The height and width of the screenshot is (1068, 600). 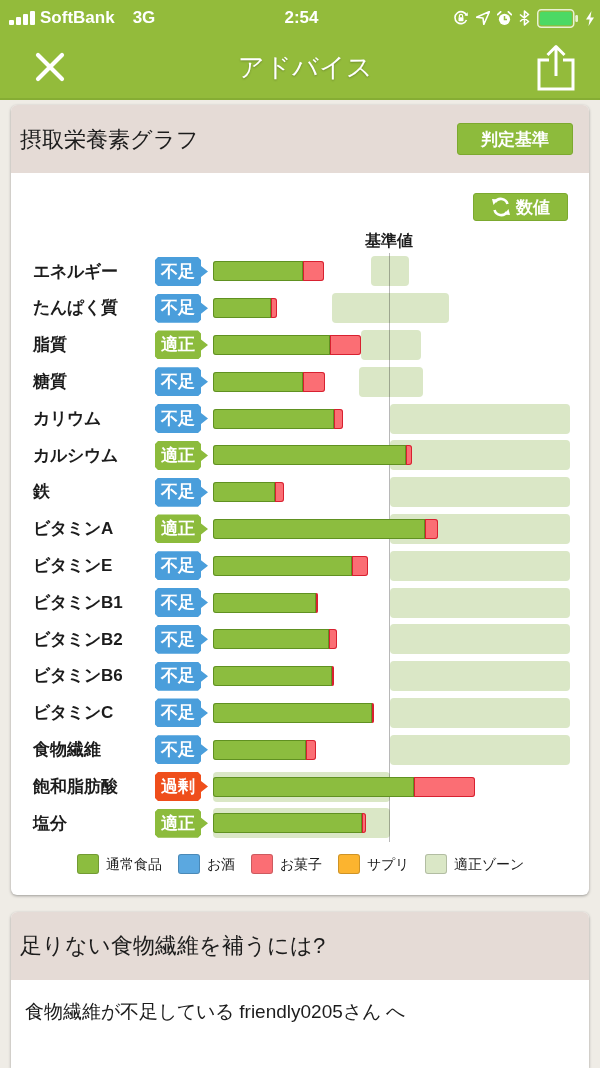 What do you see at coordinates (144, 18) in the screenshot?
I see `network-type: 3G` at bounding box center [144, 18].